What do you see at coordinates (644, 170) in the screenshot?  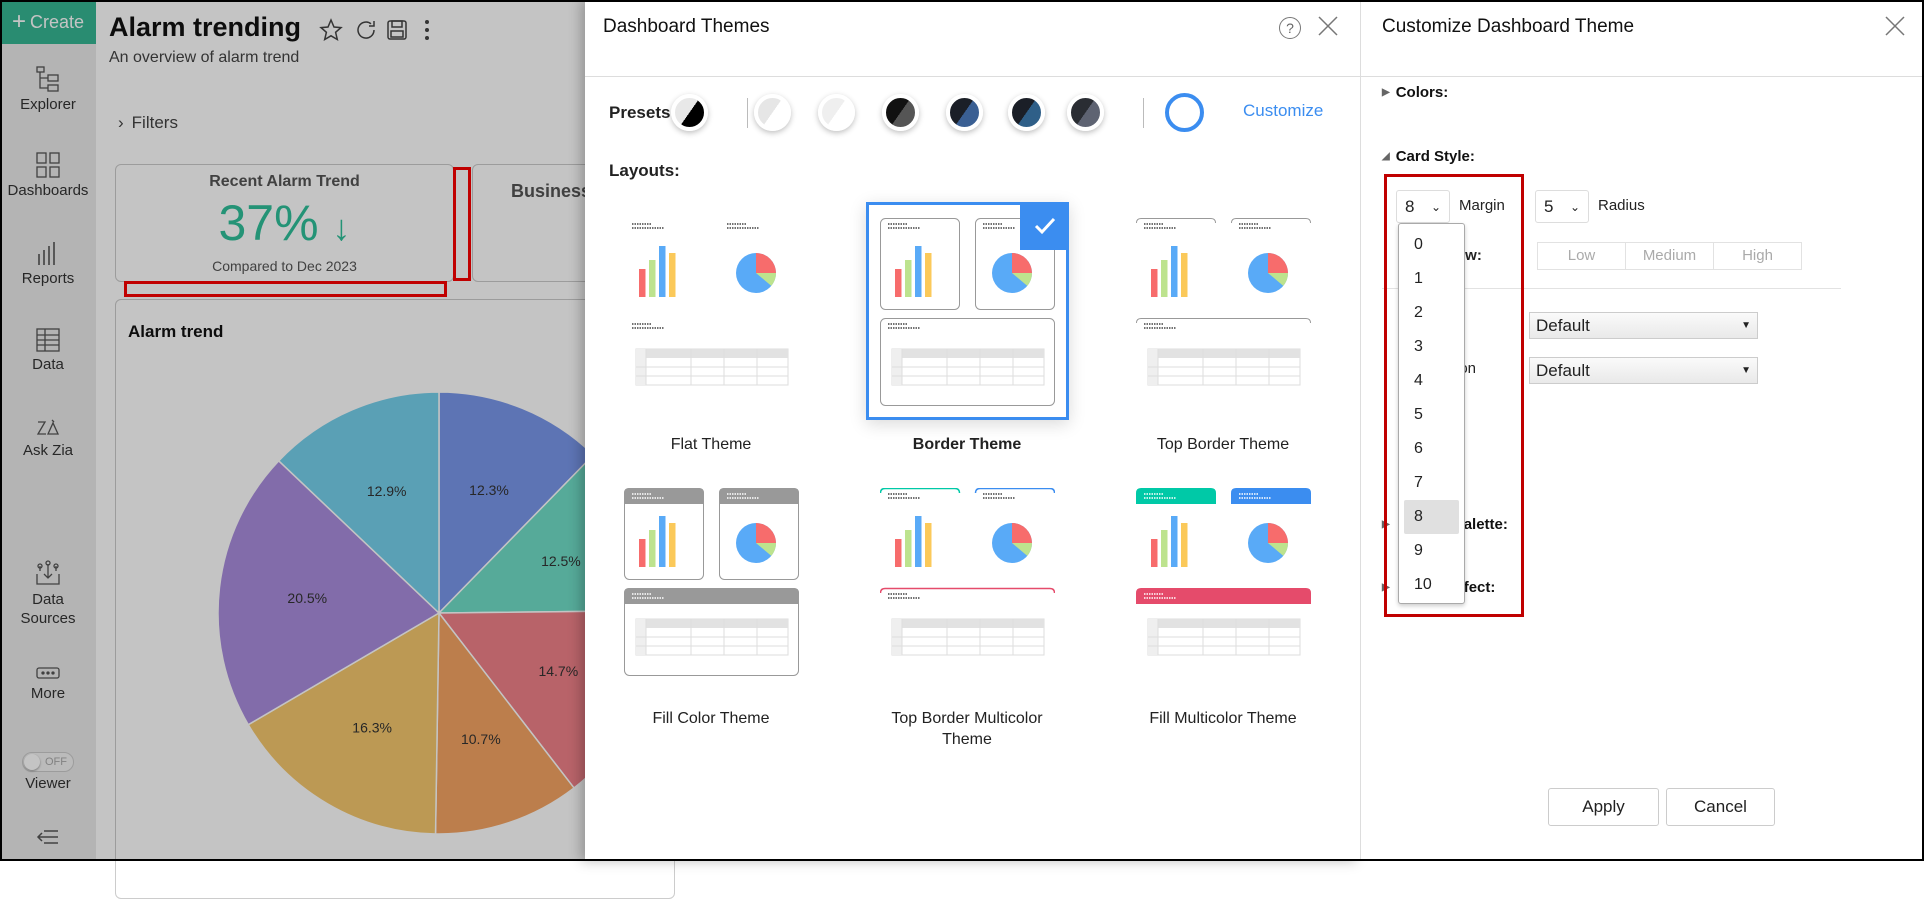 I see `layouts-label: Layouts:` at bounding box center [644, 170].